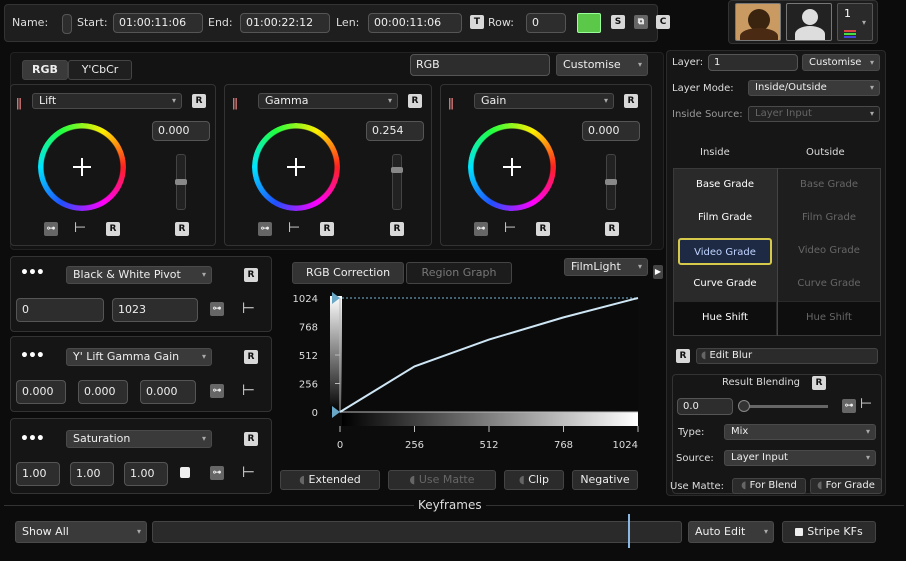 Image resolution: width=907 pixels, height=561 pixels. What do you see at coordinates (139, 275) in the screenshot?
I see `pivot-dropdown: Black & White Pivot ▾` at bounding box center [139, 275].